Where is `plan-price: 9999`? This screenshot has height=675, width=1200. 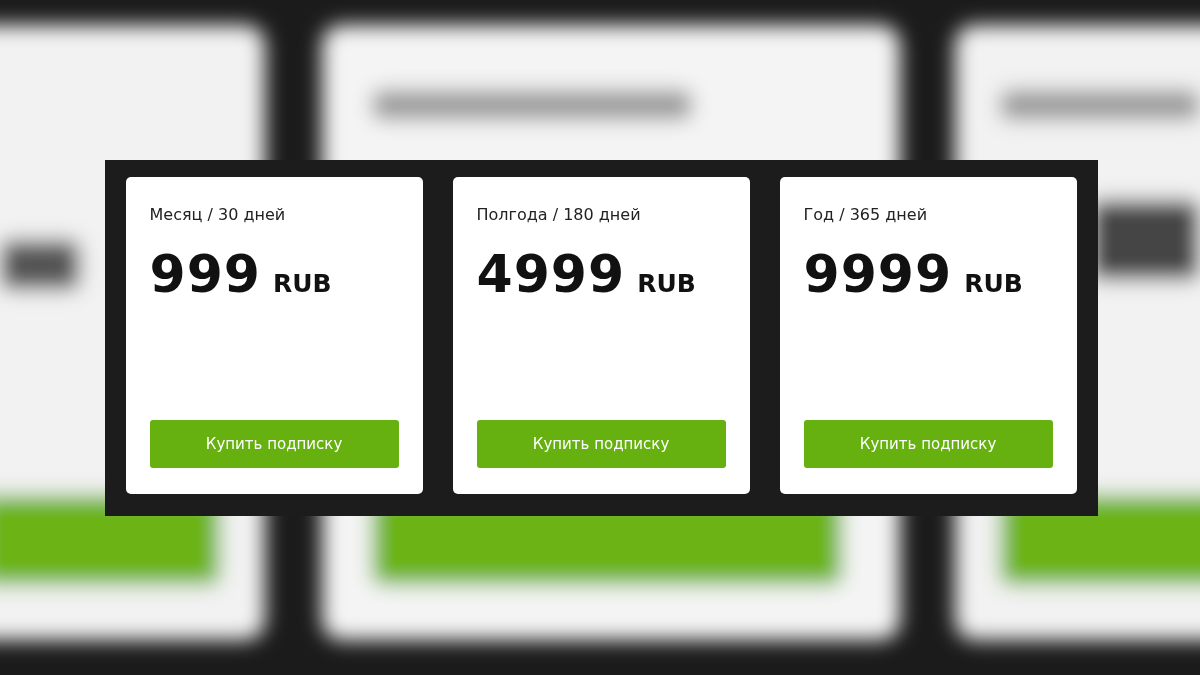
plan-price: 9999 is located at coordinates (878, 273).